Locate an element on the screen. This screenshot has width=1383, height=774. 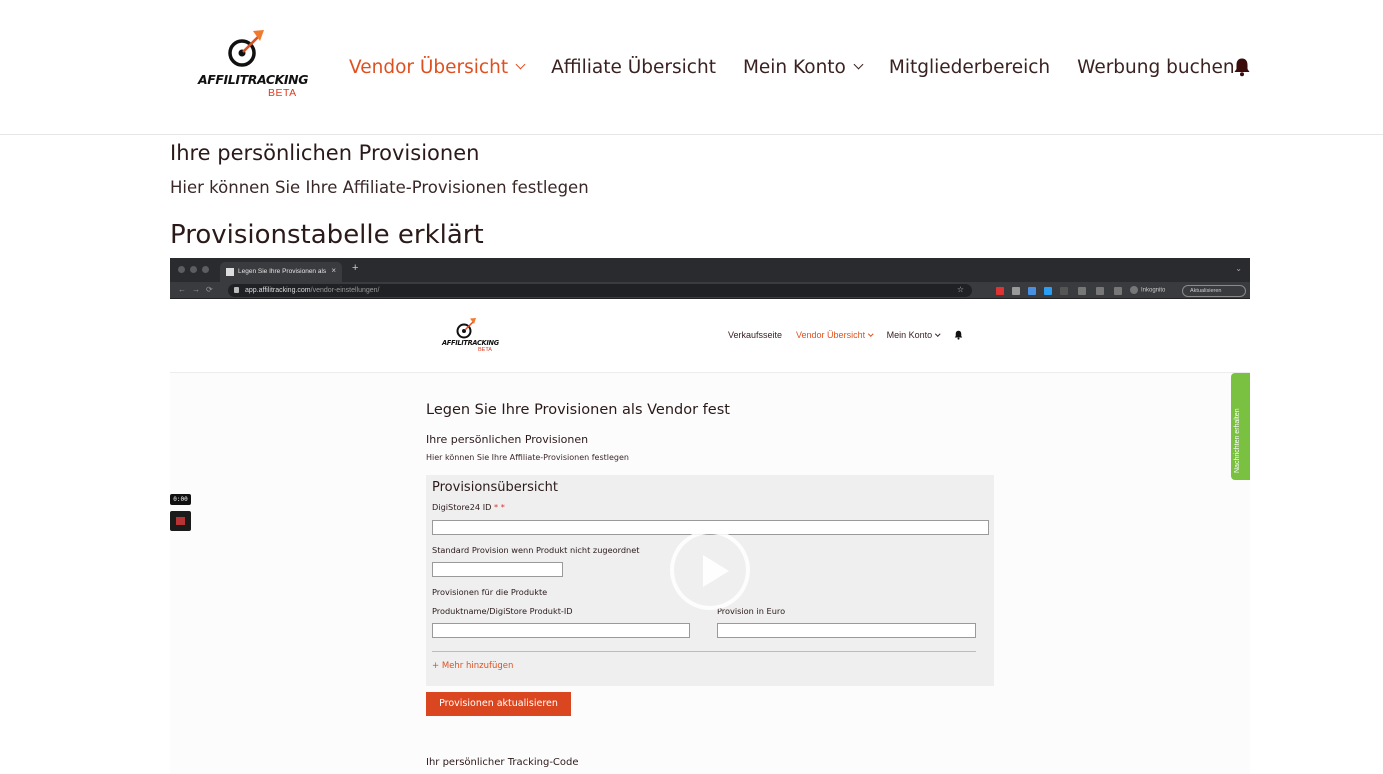
inner-logo: AFFILITRACKING BETA is located at coordinates (469, 337).